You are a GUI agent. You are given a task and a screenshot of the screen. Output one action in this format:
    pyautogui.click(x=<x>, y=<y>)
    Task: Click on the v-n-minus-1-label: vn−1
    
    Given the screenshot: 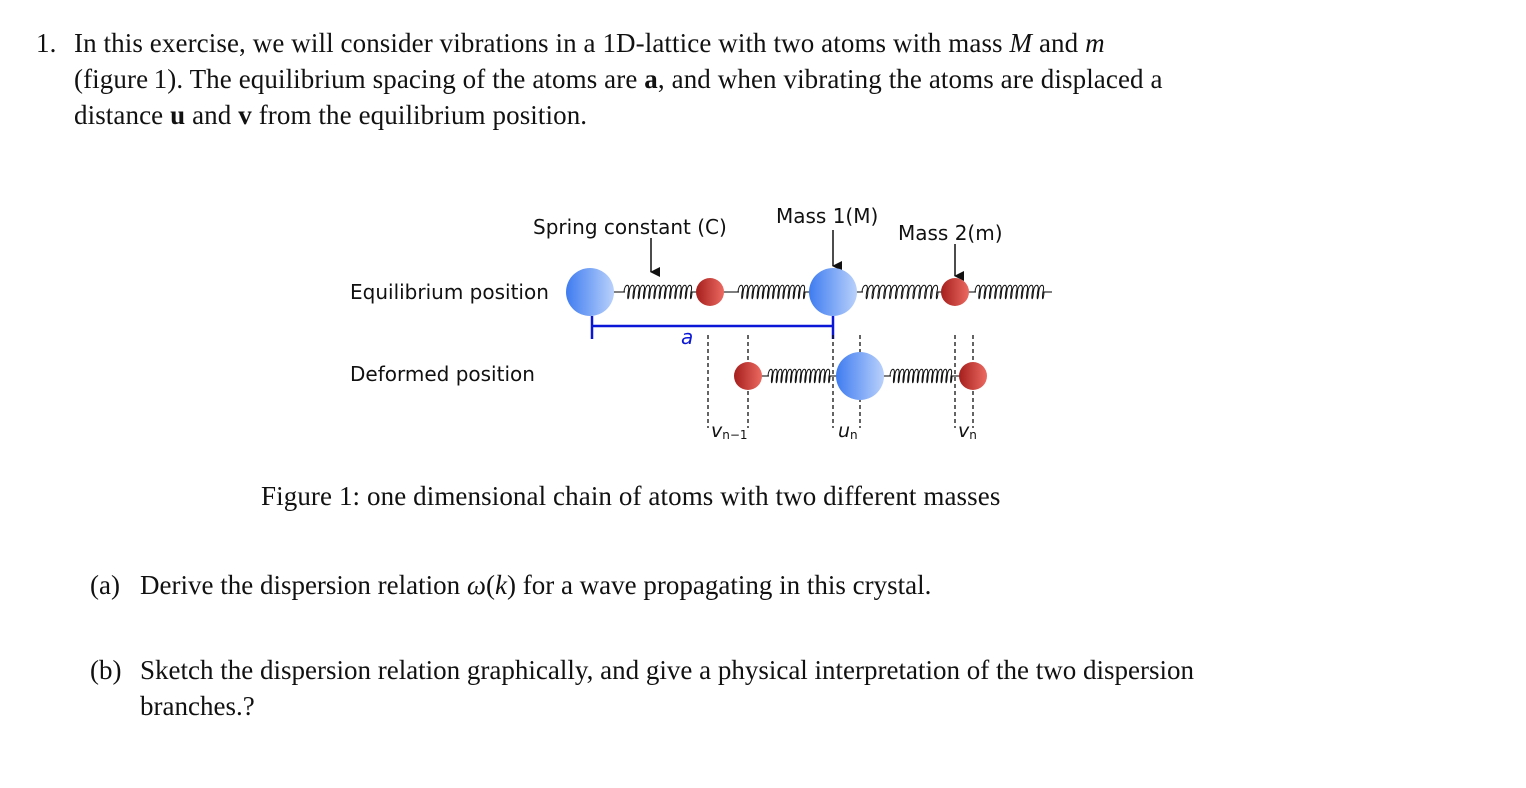 What is the action you would take?
    pyautogui.click(x=729, y=431)
    